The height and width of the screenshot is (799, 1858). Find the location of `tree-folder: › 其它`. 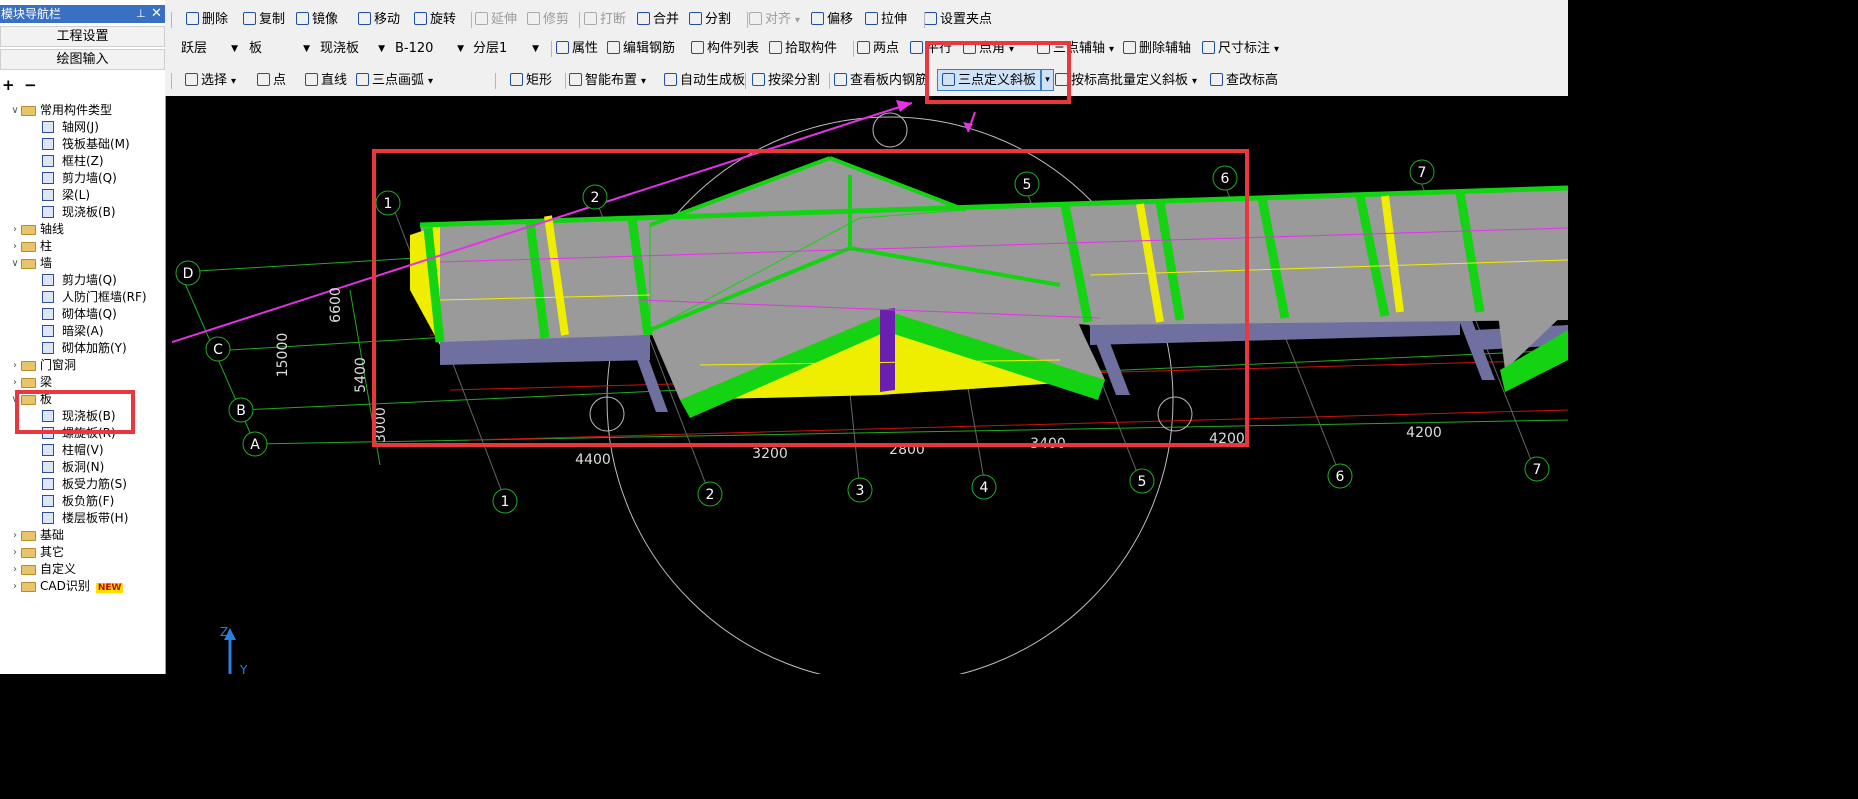

tree-folder: › 其它 is located at coordinates (38, 552).